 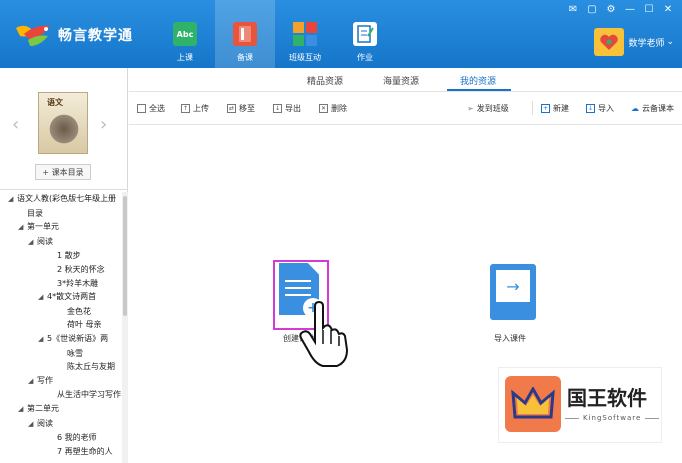 I want to click on tree-item: 1 散步, so click(x=61, y=256).